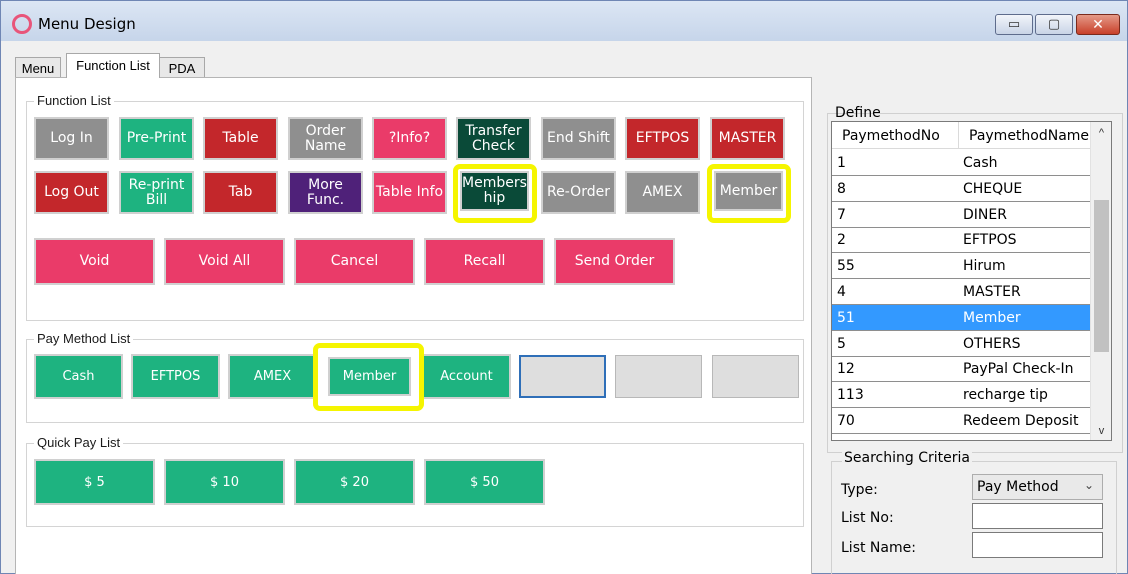 This screenshot has height=574, width=1128. Describe the element at coordinates (850, 395) in the screenshot. I see `paymethod-no-cell: 113` at that location.